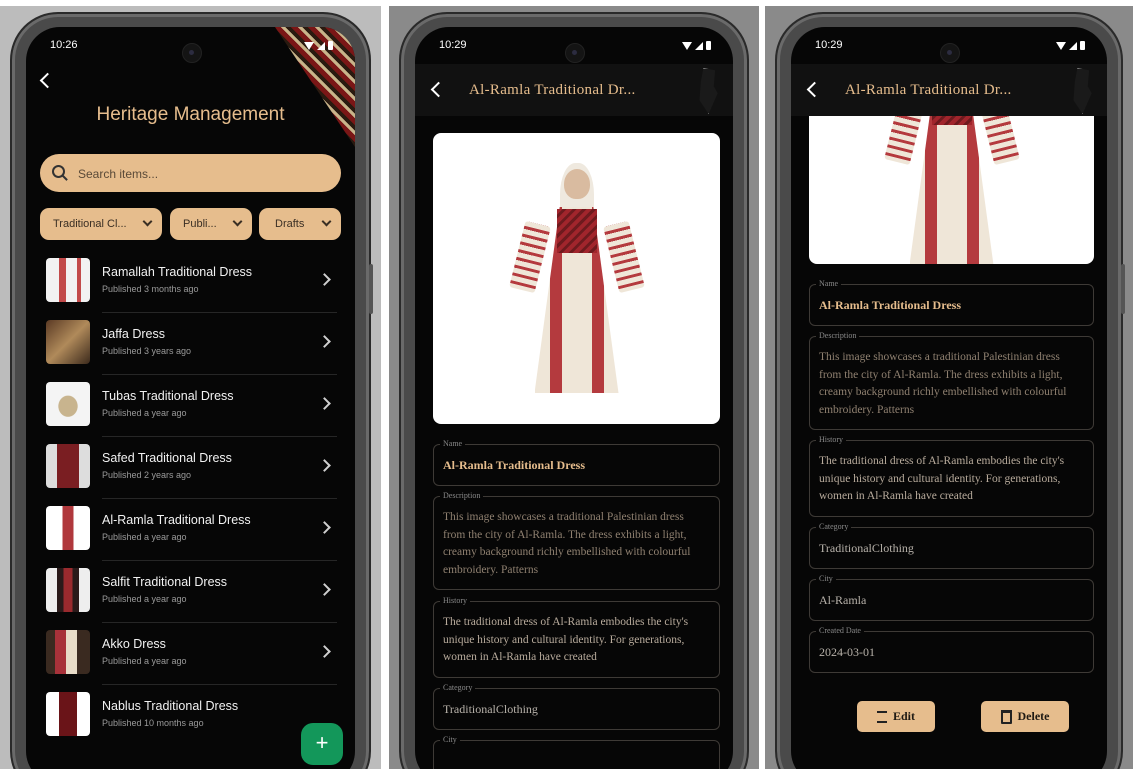  I want to click on search-input, so click(198, 174).